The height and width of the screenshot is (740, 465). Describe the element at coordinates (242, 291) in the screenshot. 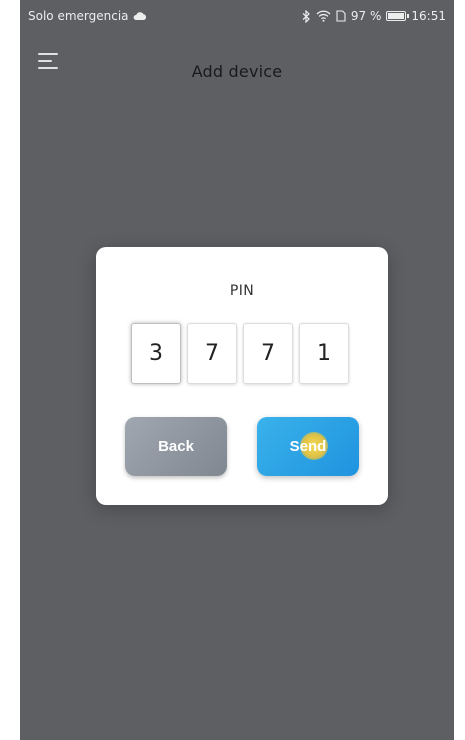

I see `dialog-title: PIN` at that location.